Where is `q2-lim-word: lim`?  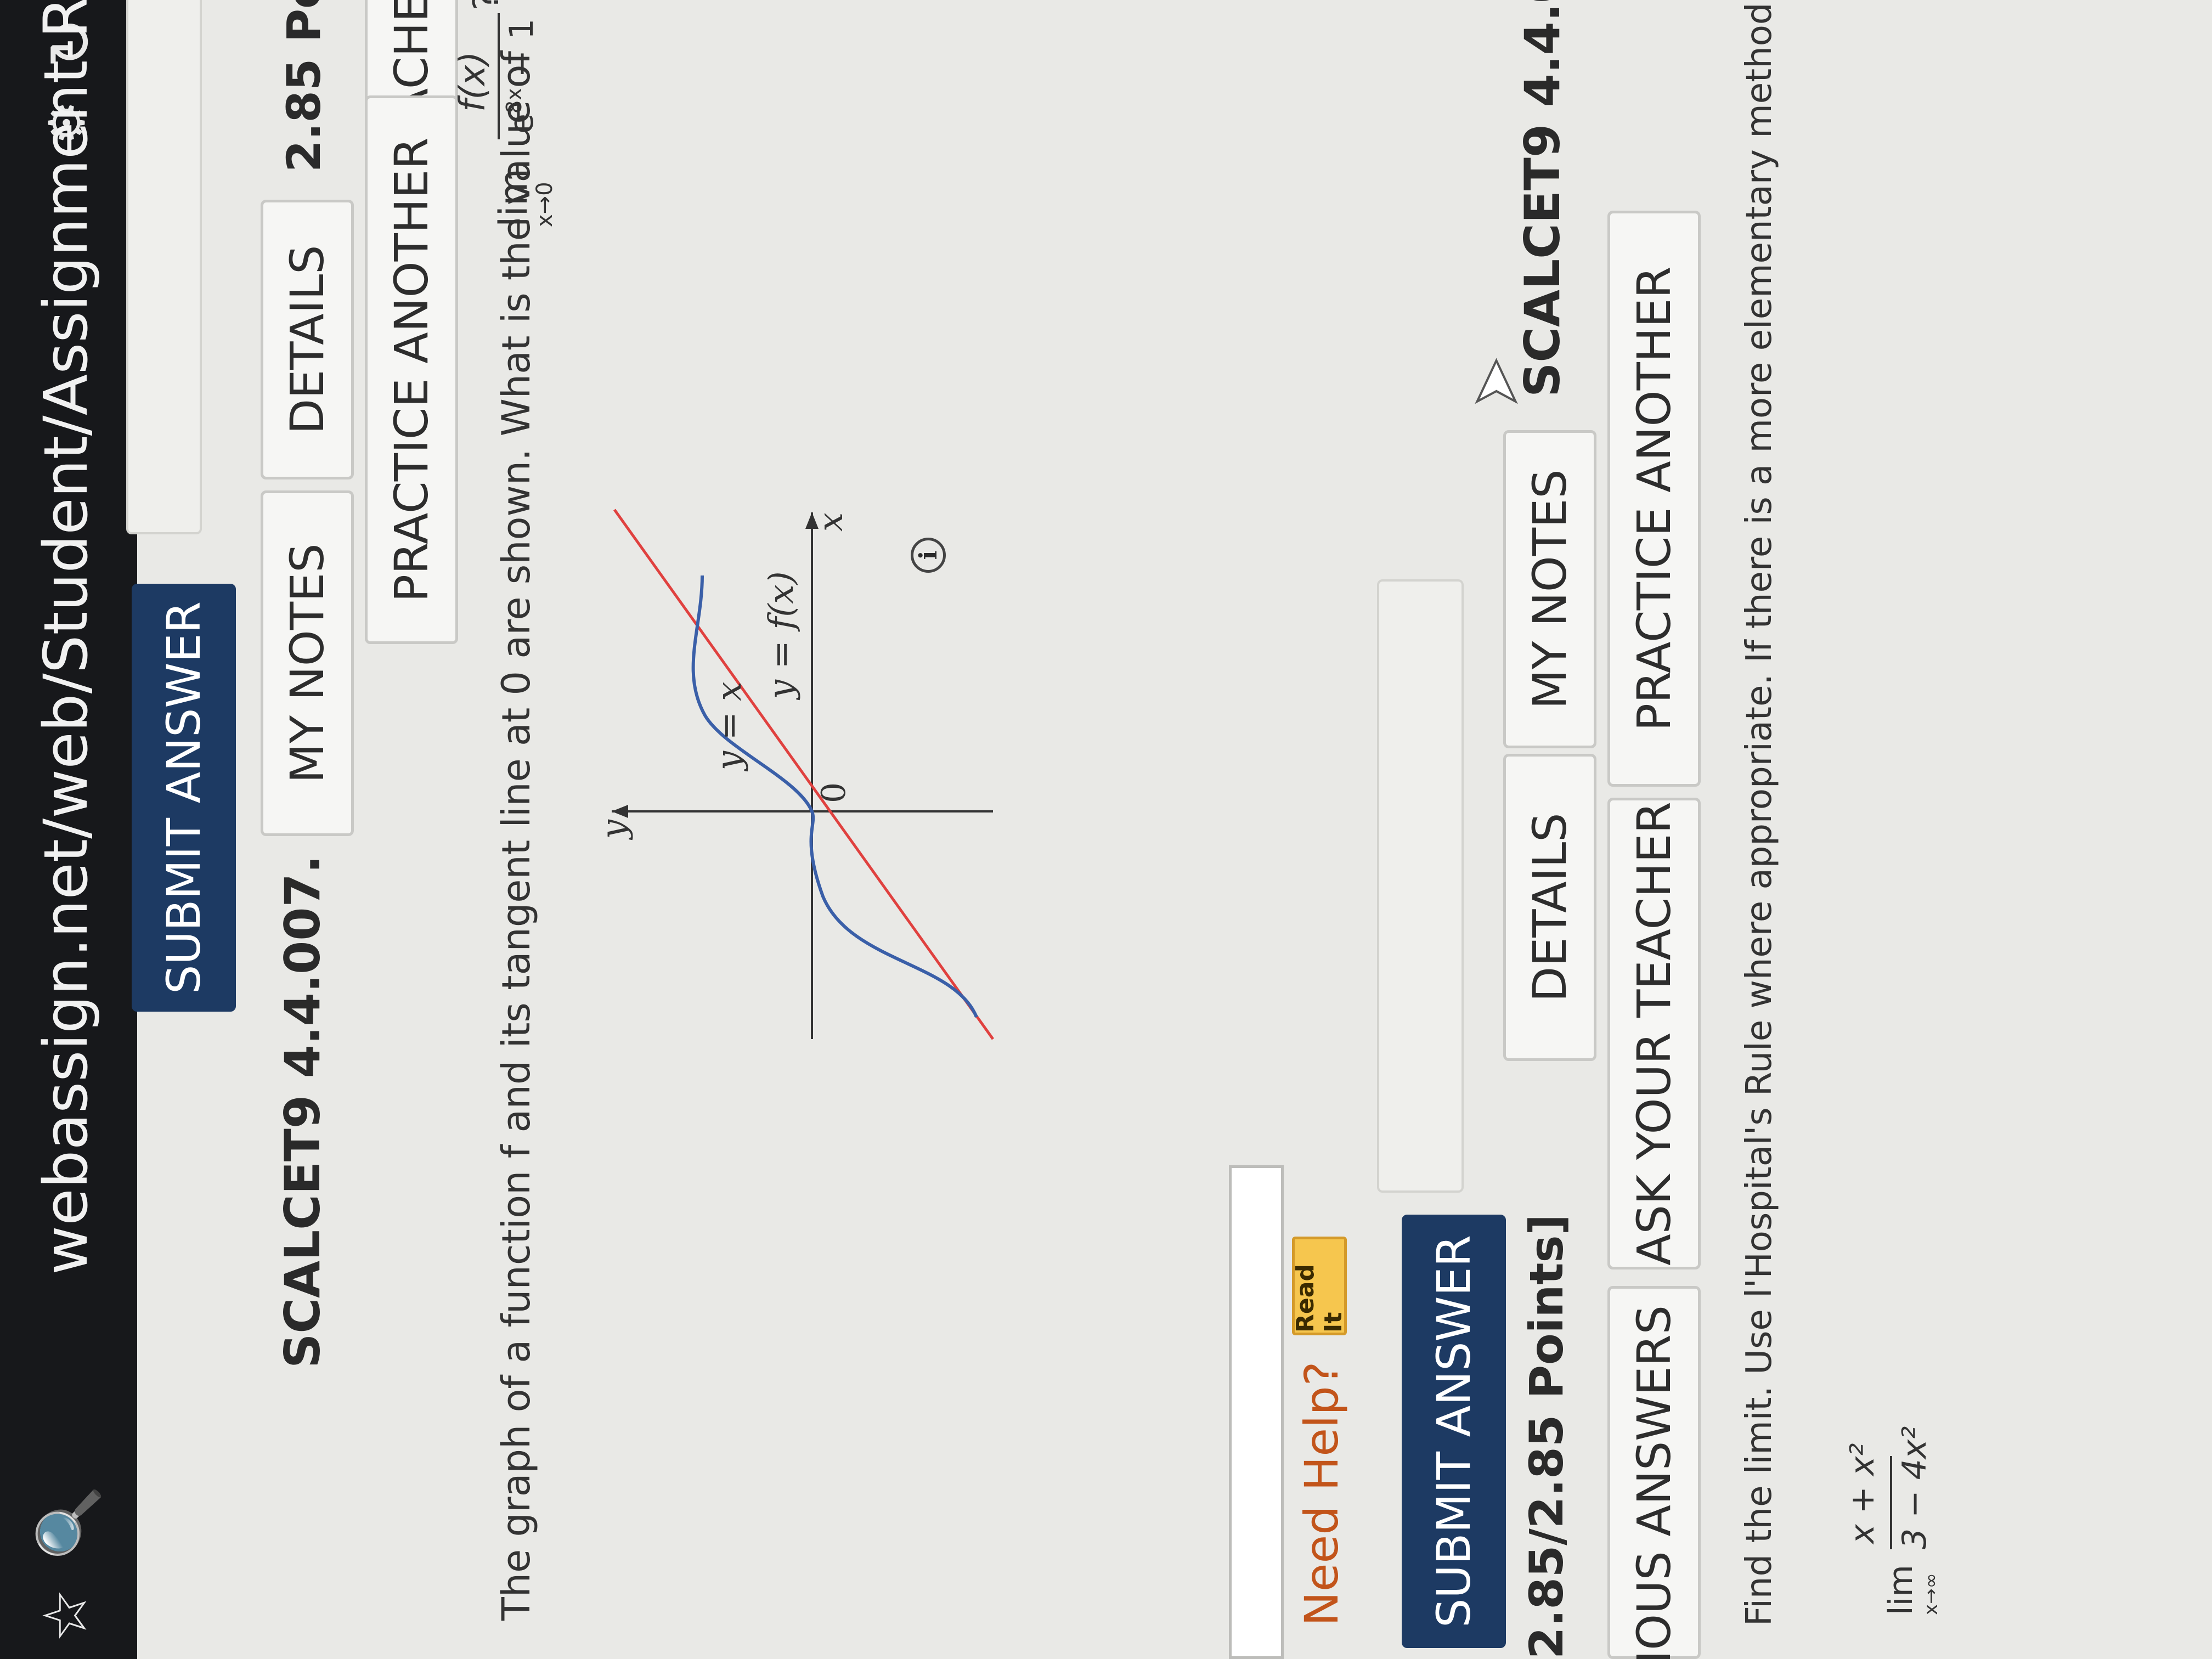 q2-lim-word: lim is located at coordinates (513, 198).